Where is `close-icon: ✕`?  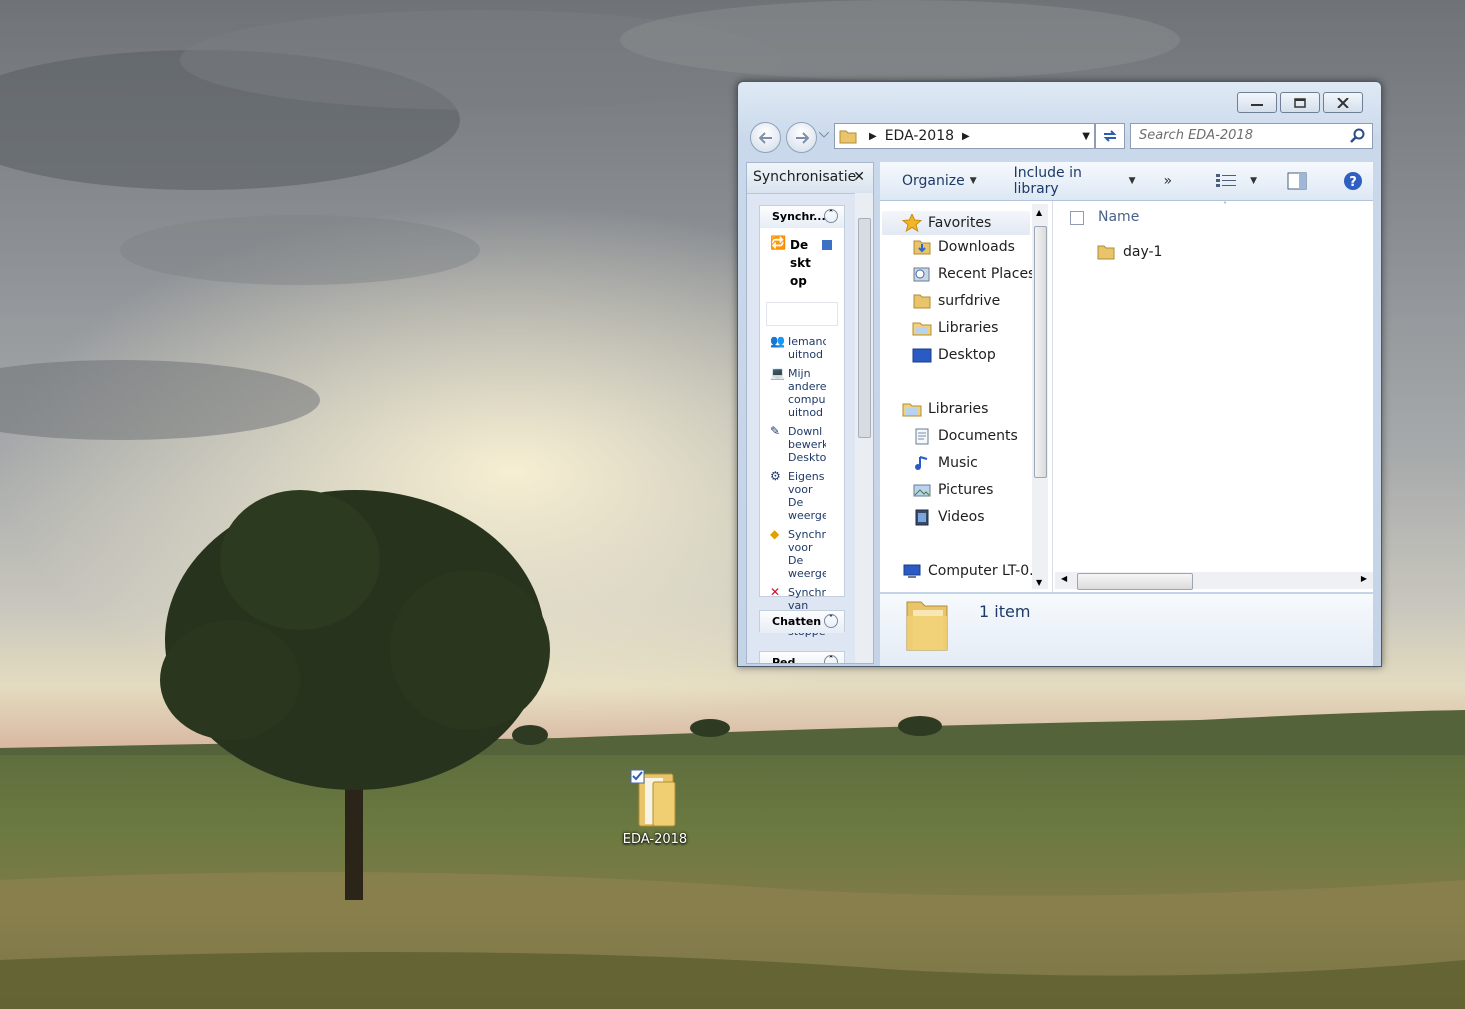
close-icon: ✕ is located at coordinates (859, 177).